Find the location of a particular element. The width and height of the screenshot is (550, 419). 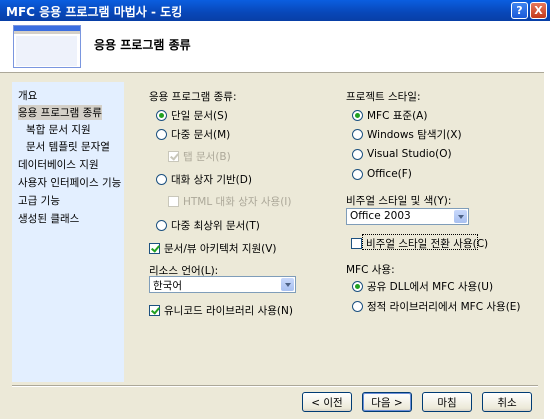

finish-button: 마침 is located at coordinates (447, 402).